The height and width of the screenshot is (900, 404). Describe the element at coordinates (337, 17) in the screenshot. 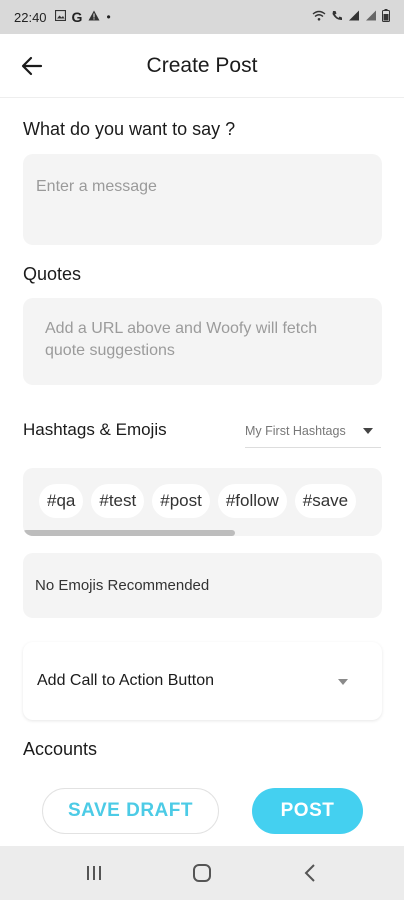

I see `call-icon` at that location.